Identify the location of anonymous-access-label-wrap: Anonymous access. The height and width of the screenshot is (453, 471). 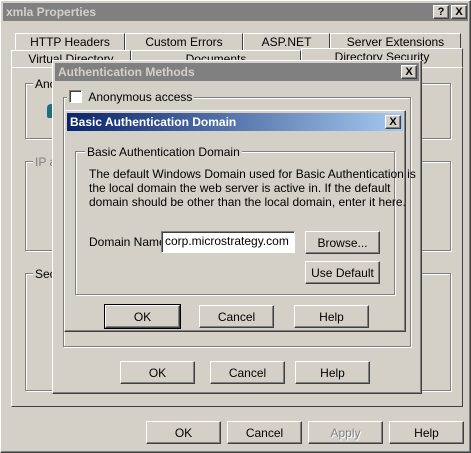
(131, 97).